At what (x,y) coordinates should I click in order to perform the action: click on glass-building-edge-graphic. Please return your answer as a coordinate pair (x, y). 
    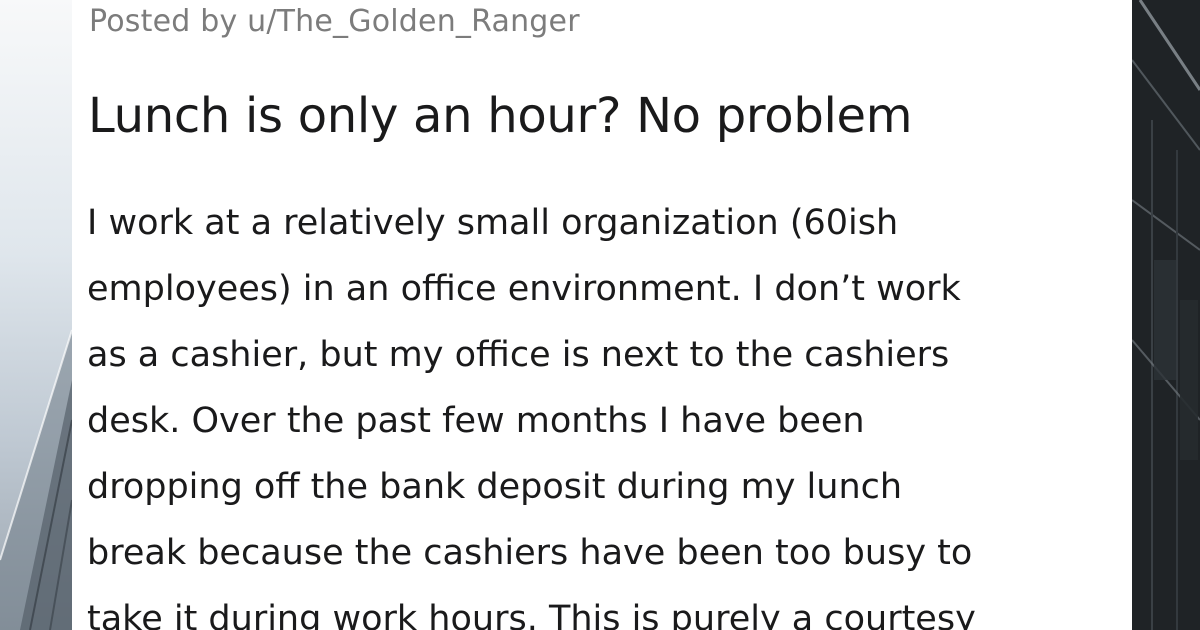
    Looking at the image, I should click on (36, 479).